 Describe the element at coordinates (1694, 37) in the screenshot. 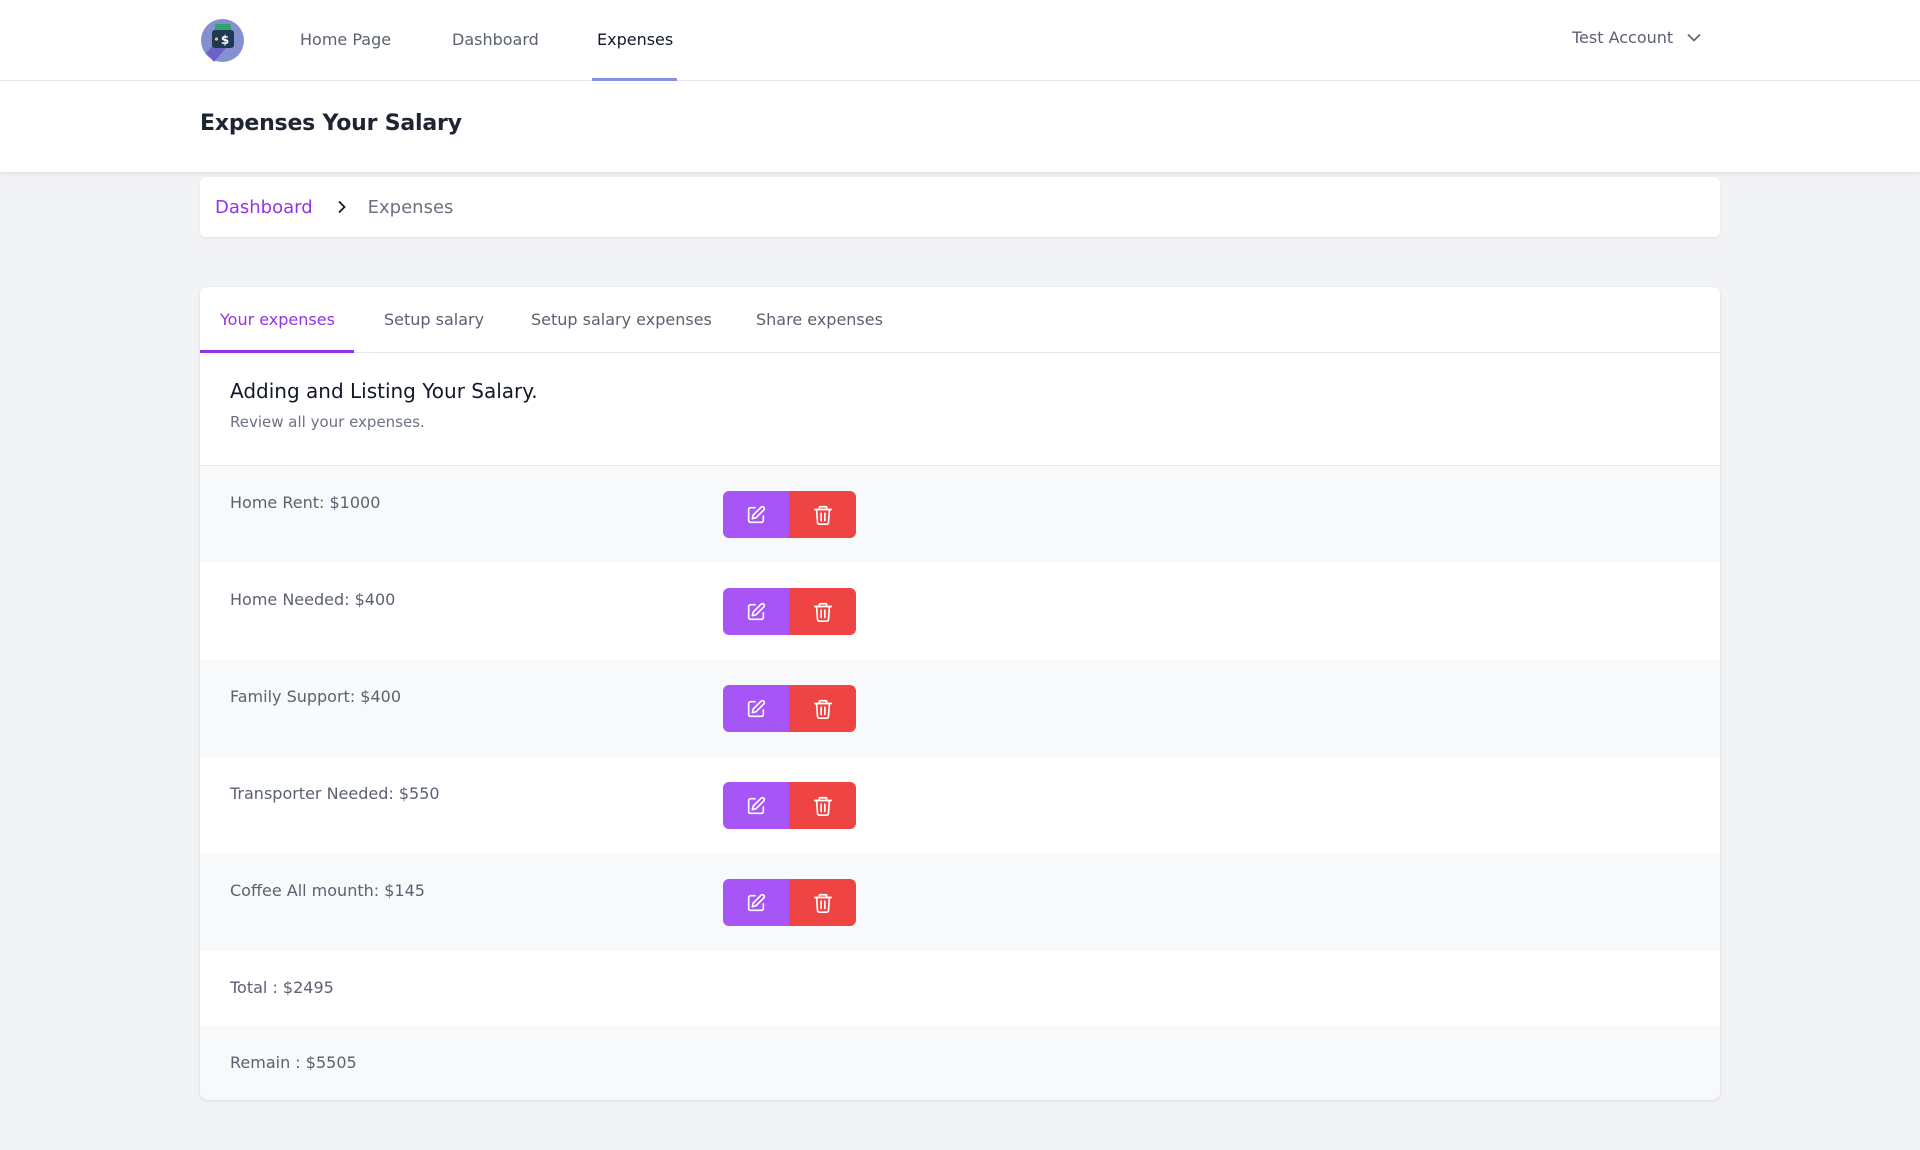

I see `chevron-down-icon` at that location.